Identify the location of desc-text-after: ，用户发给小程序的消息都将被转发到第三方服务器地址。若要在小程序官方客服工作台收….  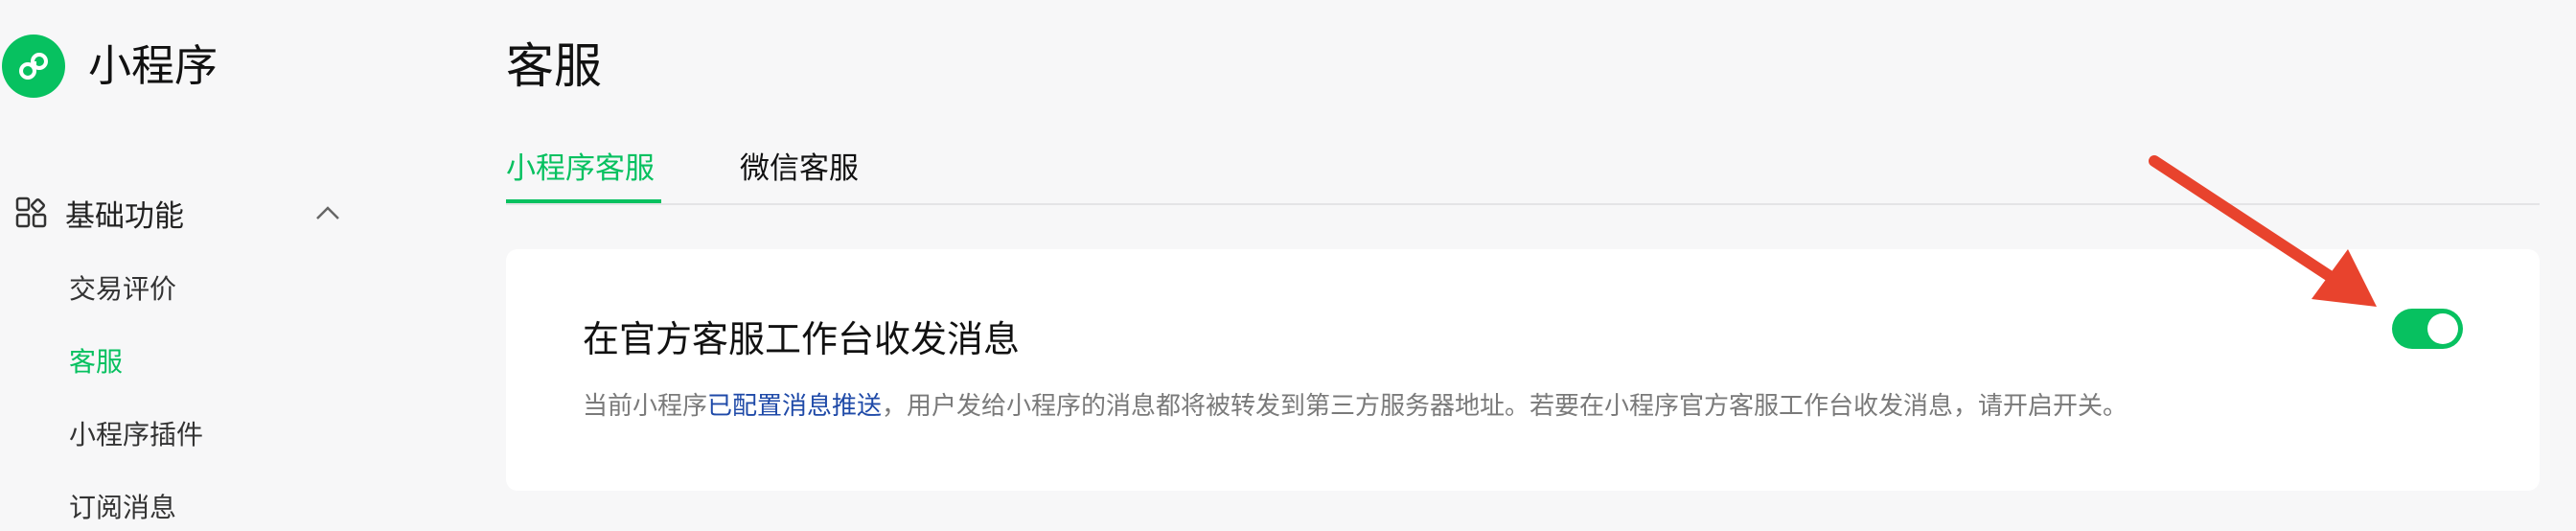
(1505, 406).